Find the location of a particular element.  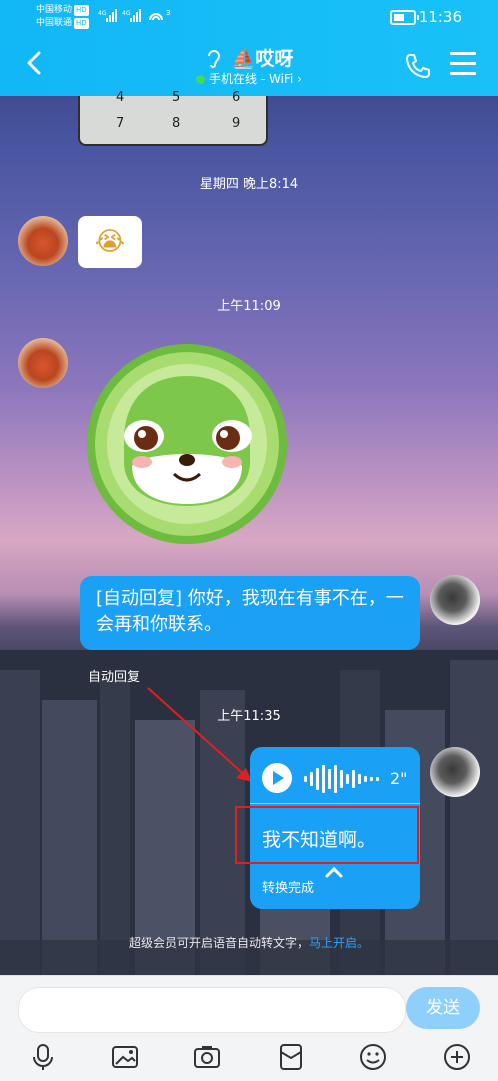

svg-text: 3 is located at coordinates (168, 13).